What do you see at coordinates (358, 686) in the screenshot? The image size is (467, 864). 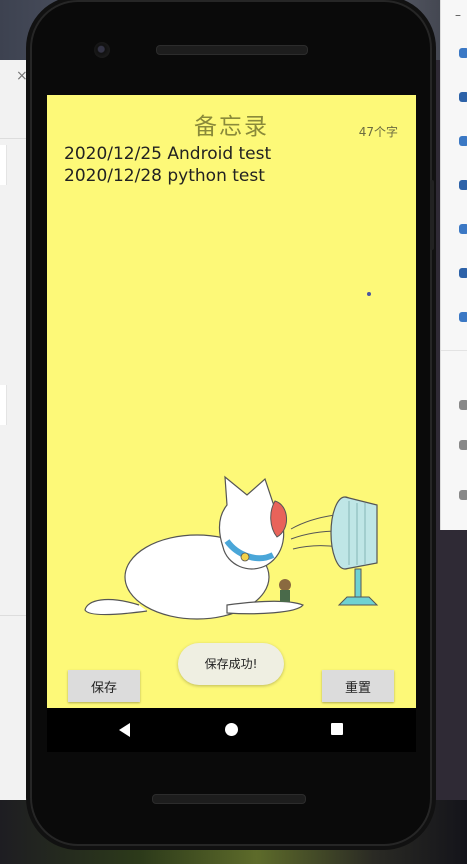 I see `reset-button: 重置` at bounding box center [358, 686].